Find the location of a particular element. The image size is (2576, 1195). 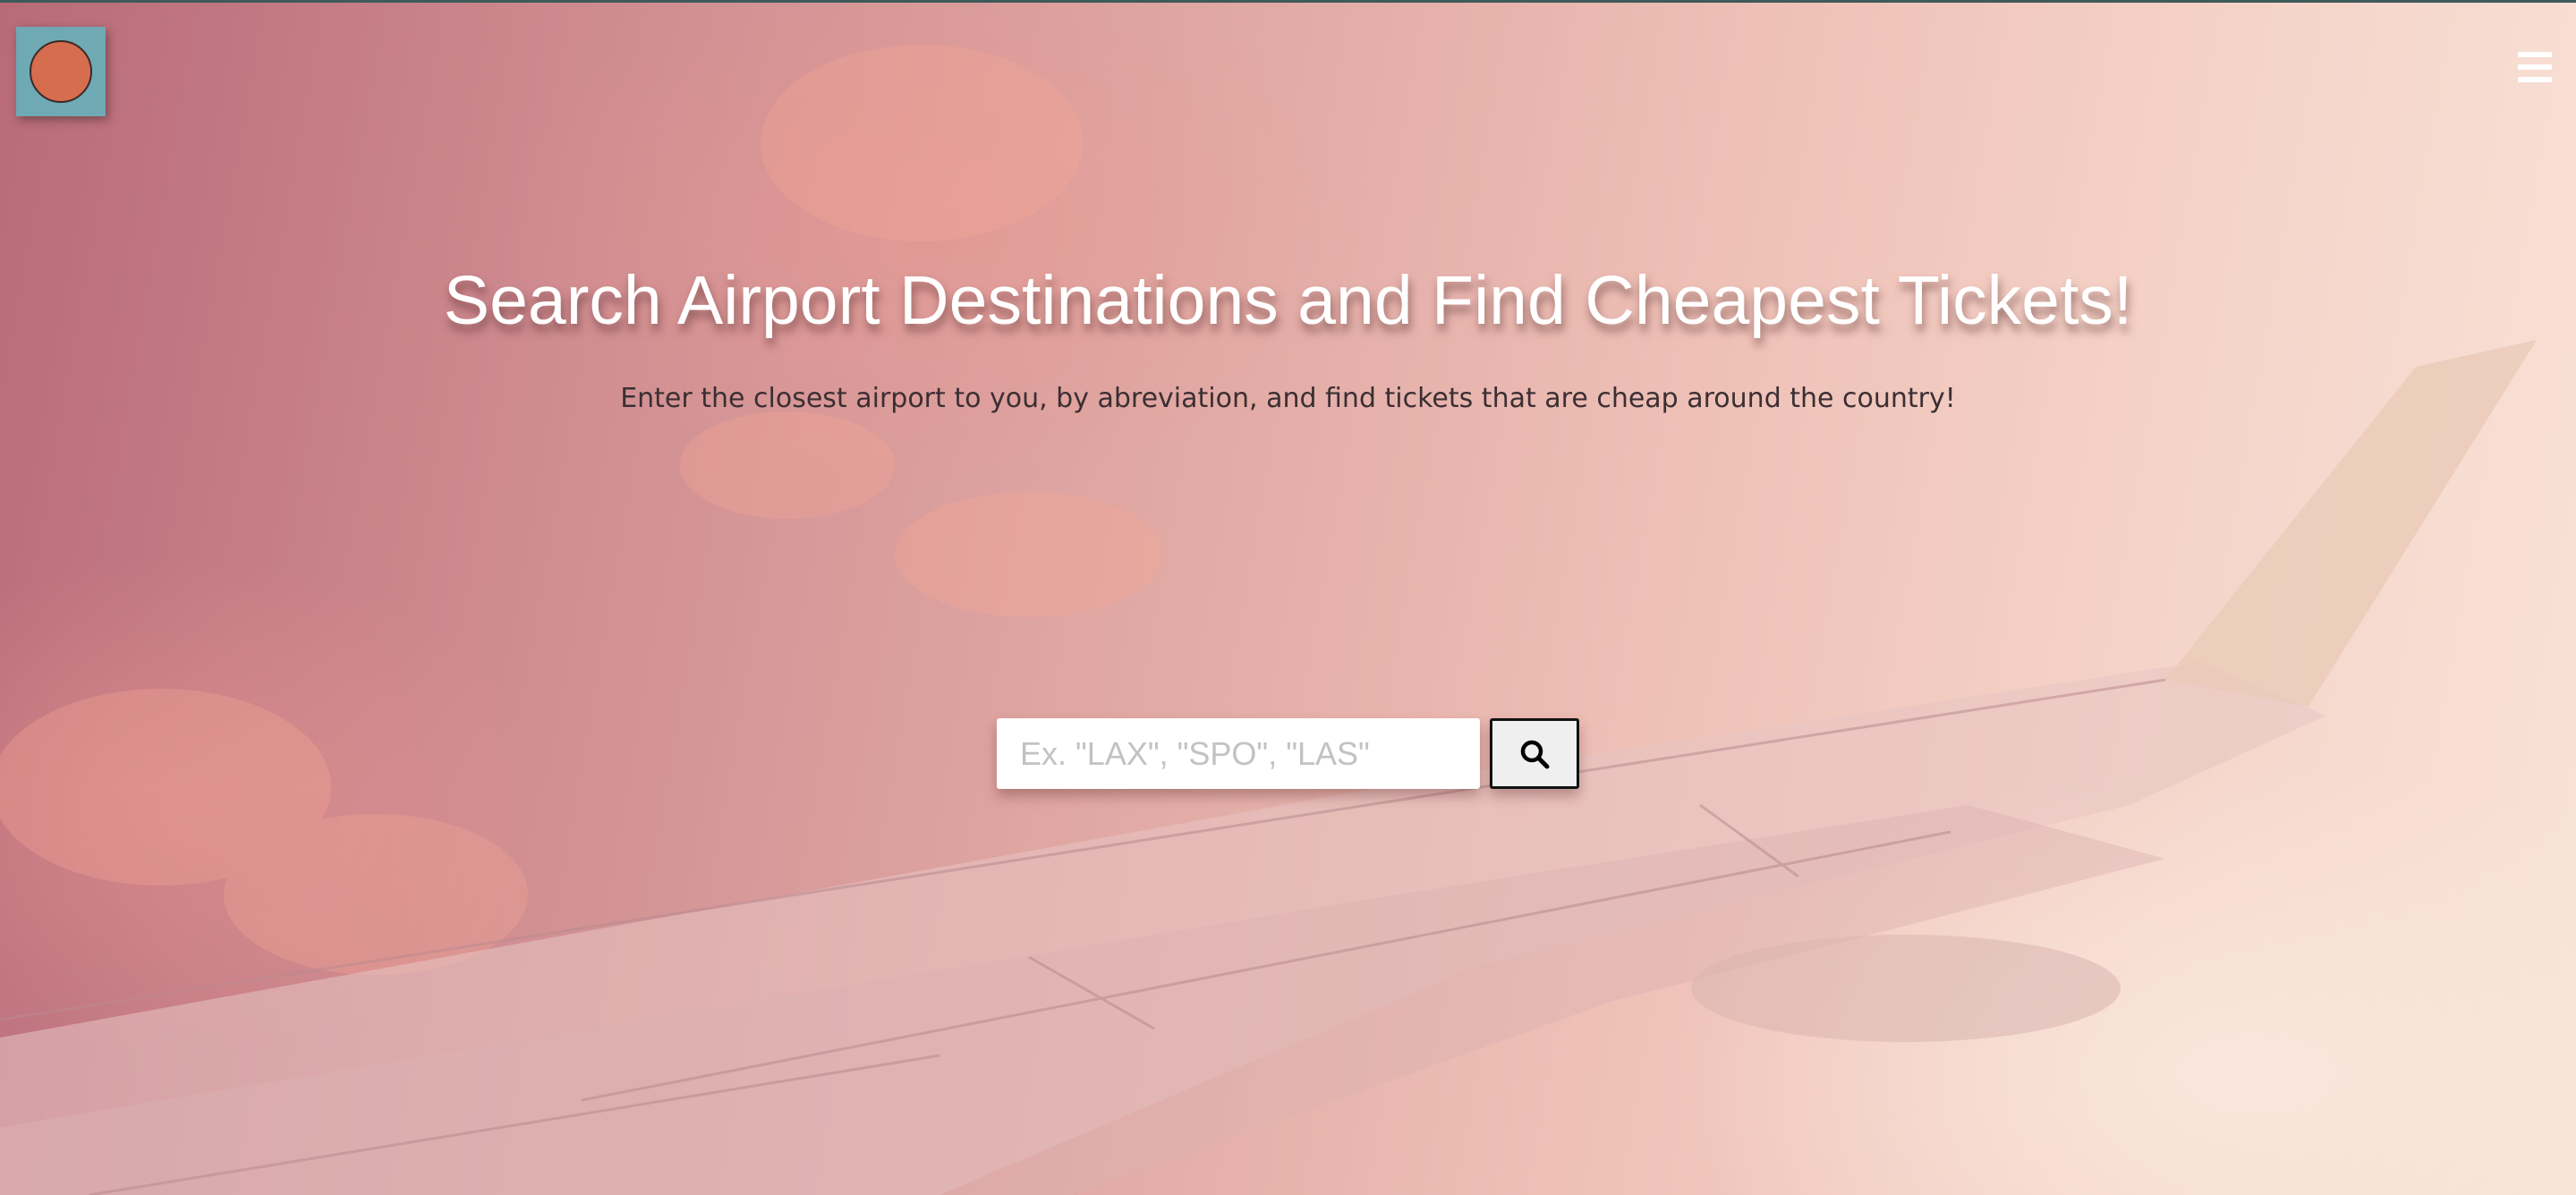

site-logo is located at coordinates (61, 71).